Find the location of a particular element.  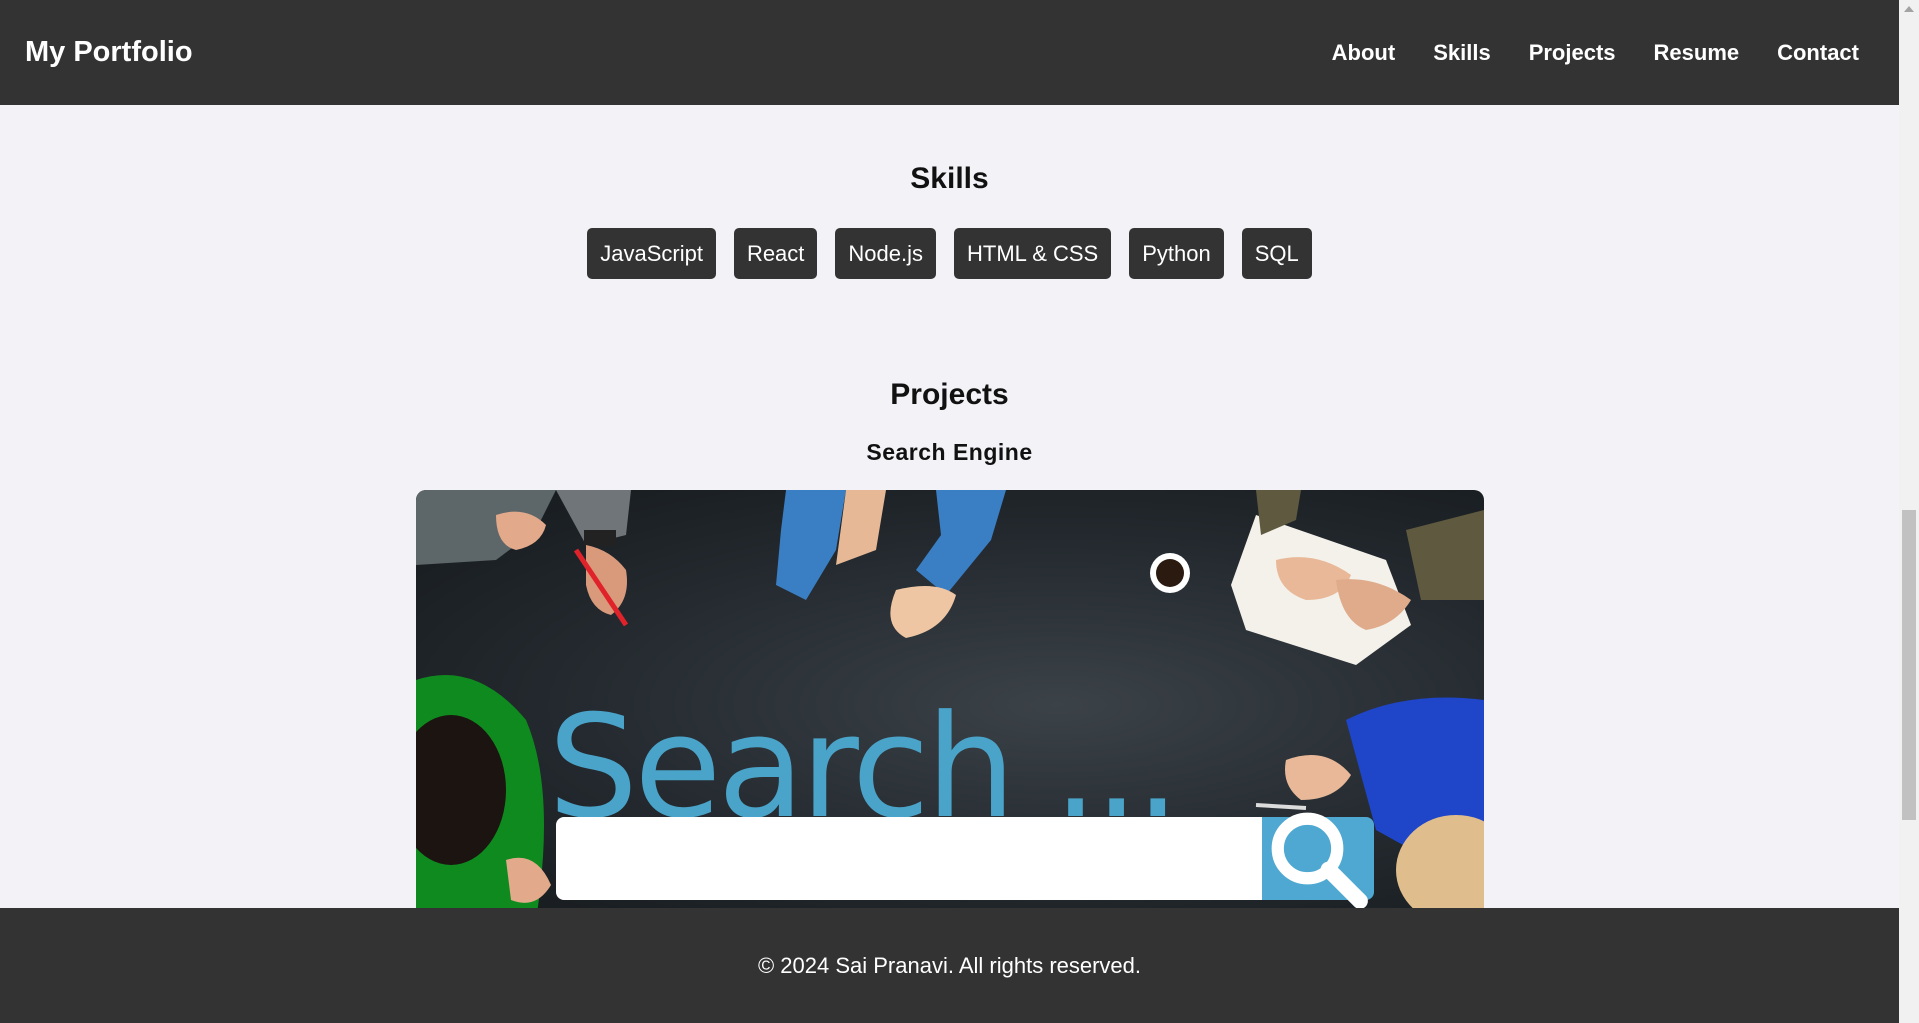

site-footer: © 2024 Sai Pranavi. All rights reserved. is located at coordinates (949, 965).